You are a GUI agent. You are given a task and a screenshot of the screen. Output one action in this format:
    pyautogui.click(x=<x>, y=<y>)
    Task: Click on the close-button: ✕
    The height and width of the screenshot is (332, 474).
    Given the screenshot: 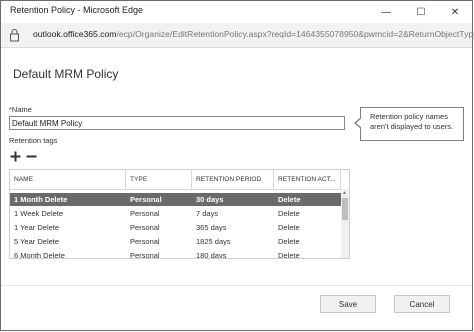 What is the action you would take?
    pyautogui.click(x=455, y=12)
    